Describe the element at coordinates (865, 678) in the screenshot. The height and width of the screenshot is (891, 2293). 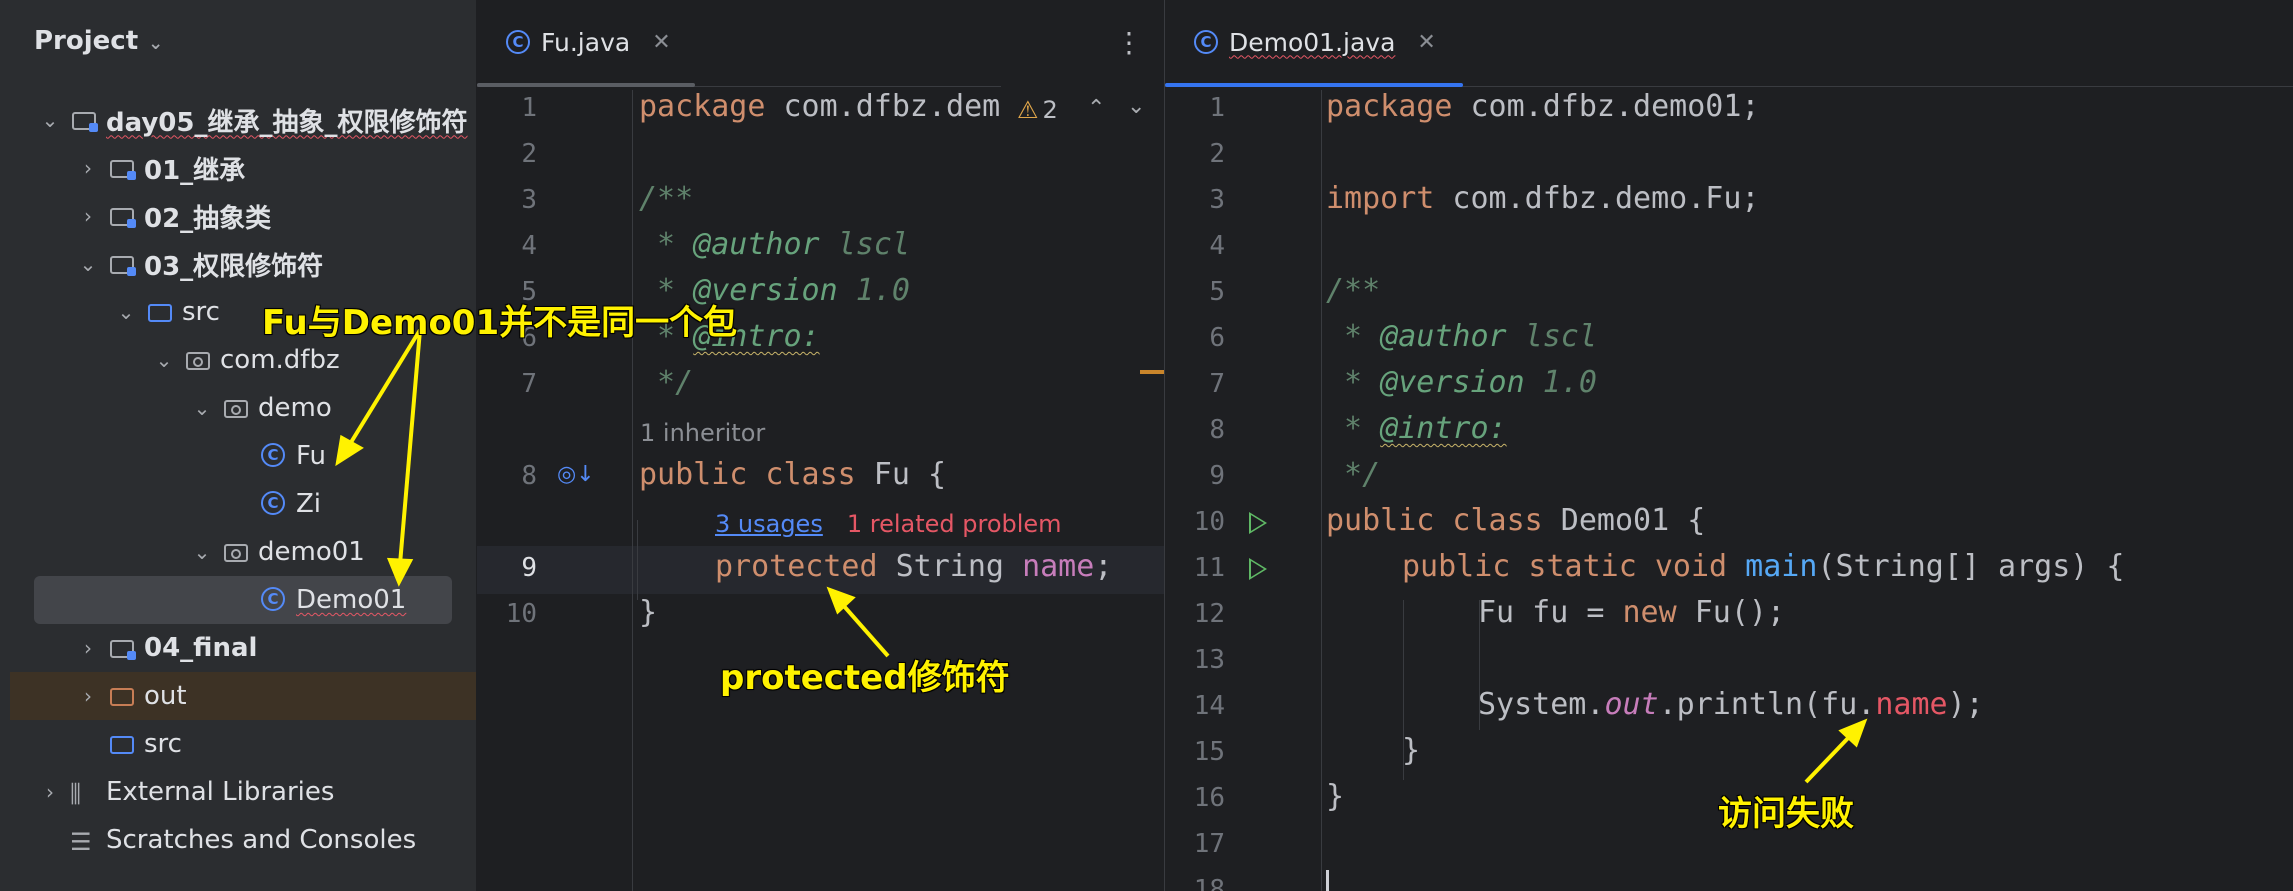
I see `annotation-protected-modifier: protected修饰符` at that location.